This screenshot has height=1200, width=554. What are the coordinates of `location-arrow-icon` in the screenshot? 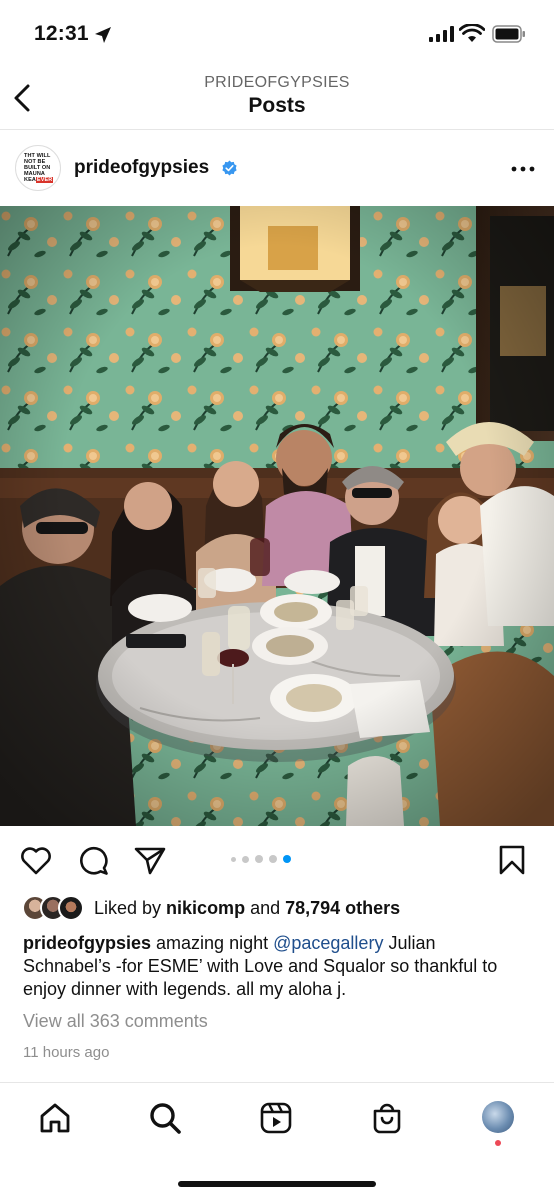 It's located at (103, 35).